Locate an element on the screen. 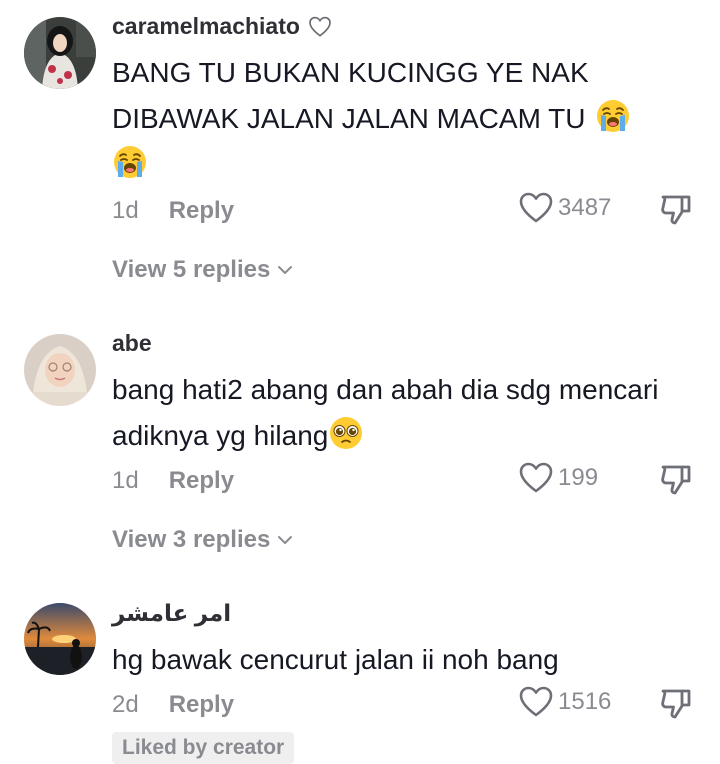  username-text: امر عامشر is located at coordinates (171, 613).